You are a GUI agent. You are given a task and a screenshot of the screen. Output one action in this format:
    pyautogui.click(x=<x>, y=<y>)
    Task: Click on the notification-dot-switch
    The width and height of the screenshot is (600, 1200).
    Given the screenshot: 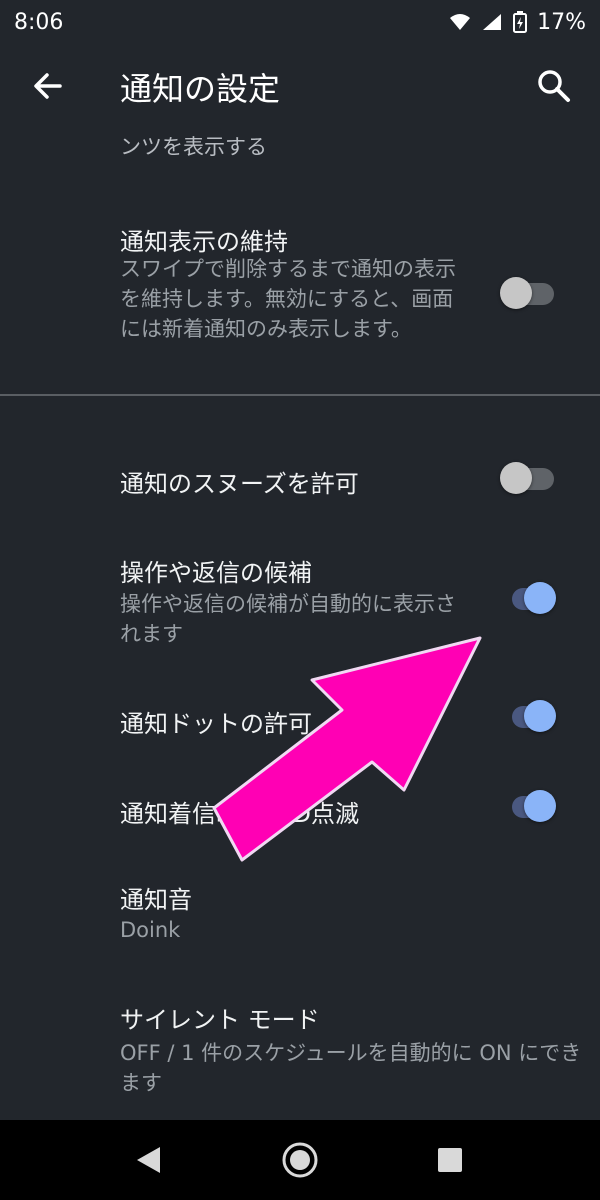 What is the action you would take?
    pyautogui.click(x=528, y=716)
    